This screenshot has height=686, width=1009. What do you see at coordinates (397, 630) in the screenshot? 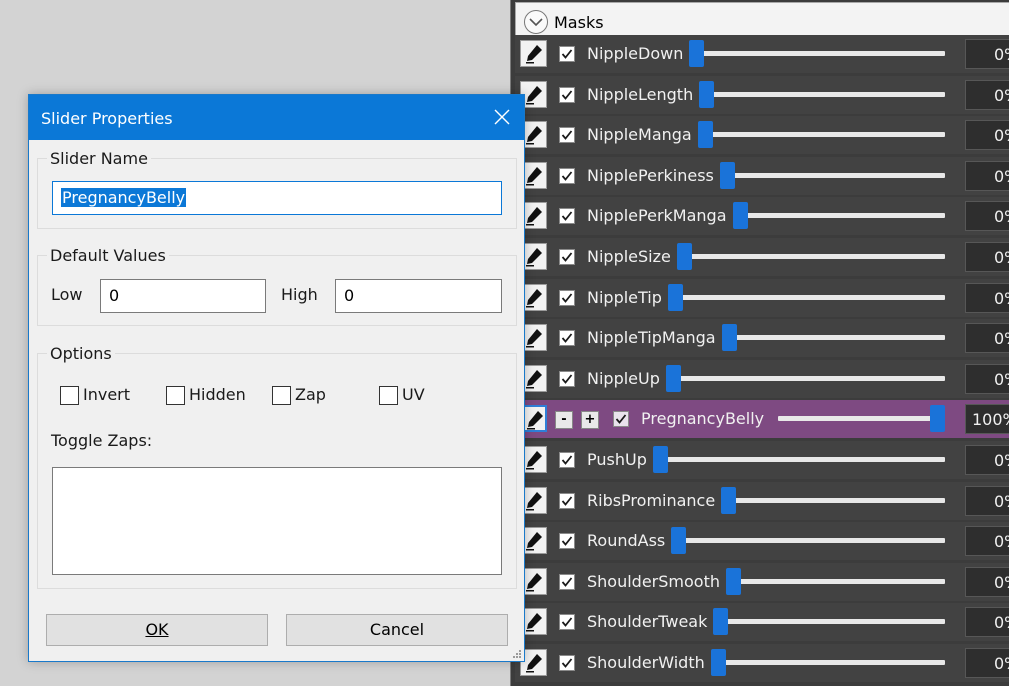
I see `cancel-button: Cancel` at bounding box center [397, 630].